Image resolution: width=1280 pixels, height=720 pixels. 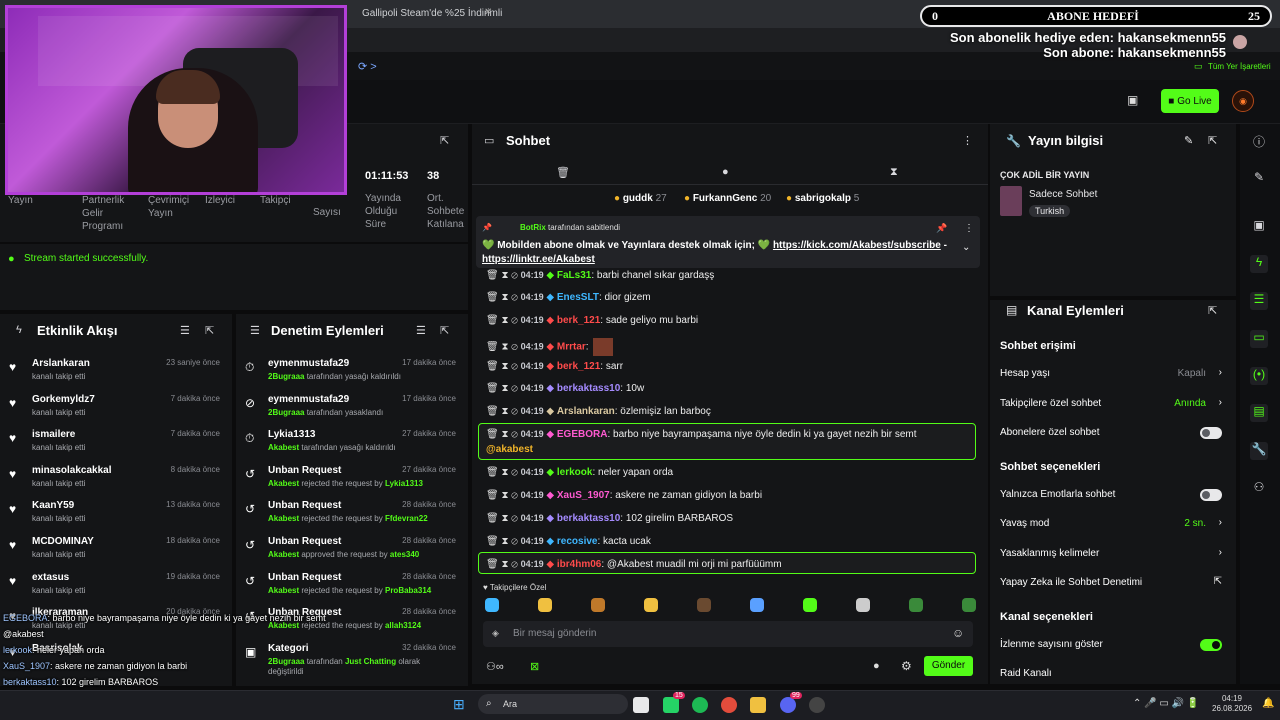 I want to click on pinned-link-2: https://linktr.ee/Akabest, so click(x=538, y=259).